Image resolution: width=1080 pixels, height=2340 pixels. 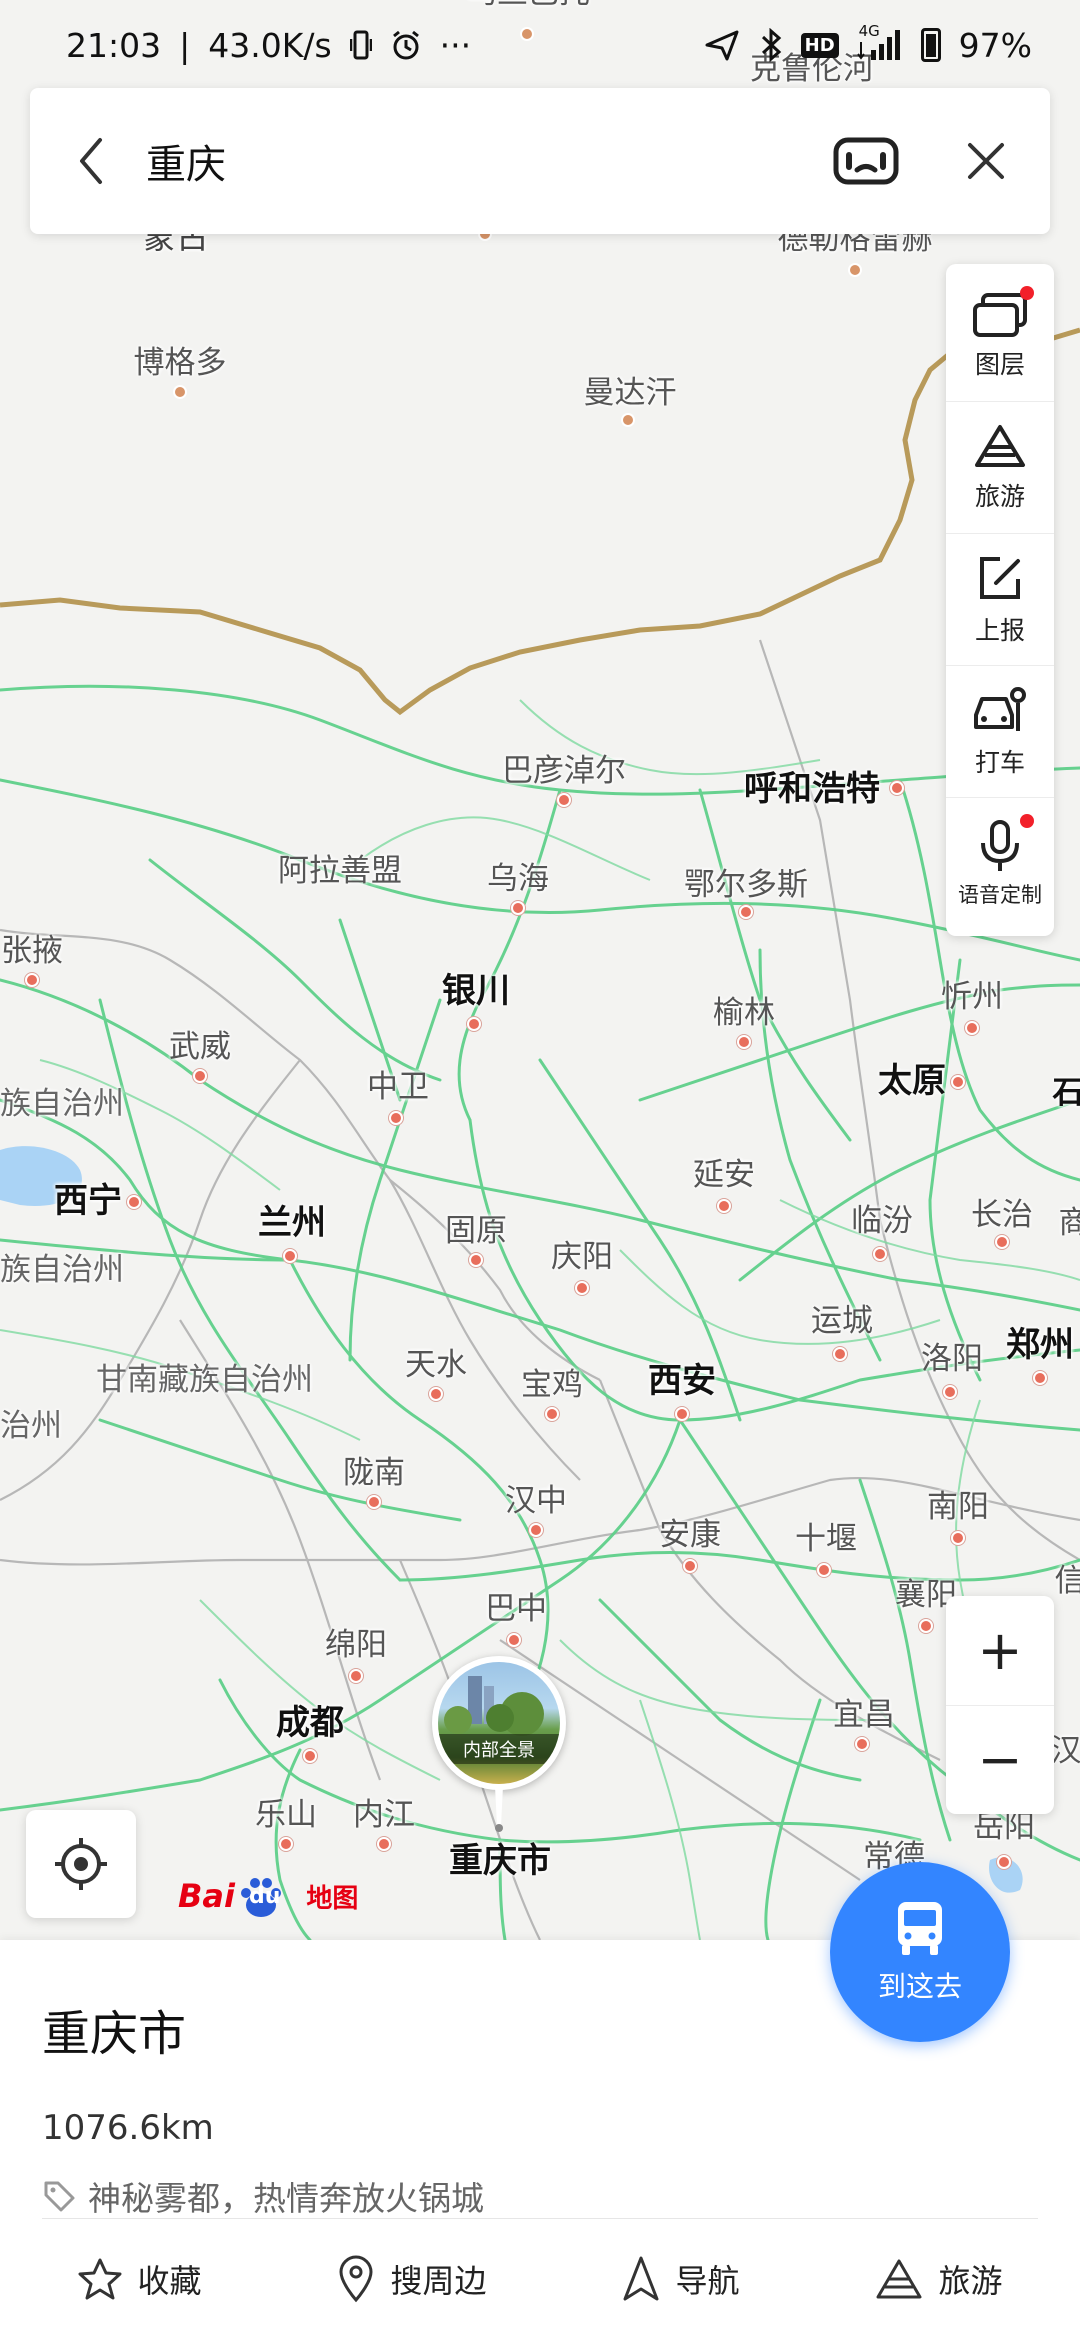 I want to click on place-distance: 1076.6km, so click(x=128, y=2128).